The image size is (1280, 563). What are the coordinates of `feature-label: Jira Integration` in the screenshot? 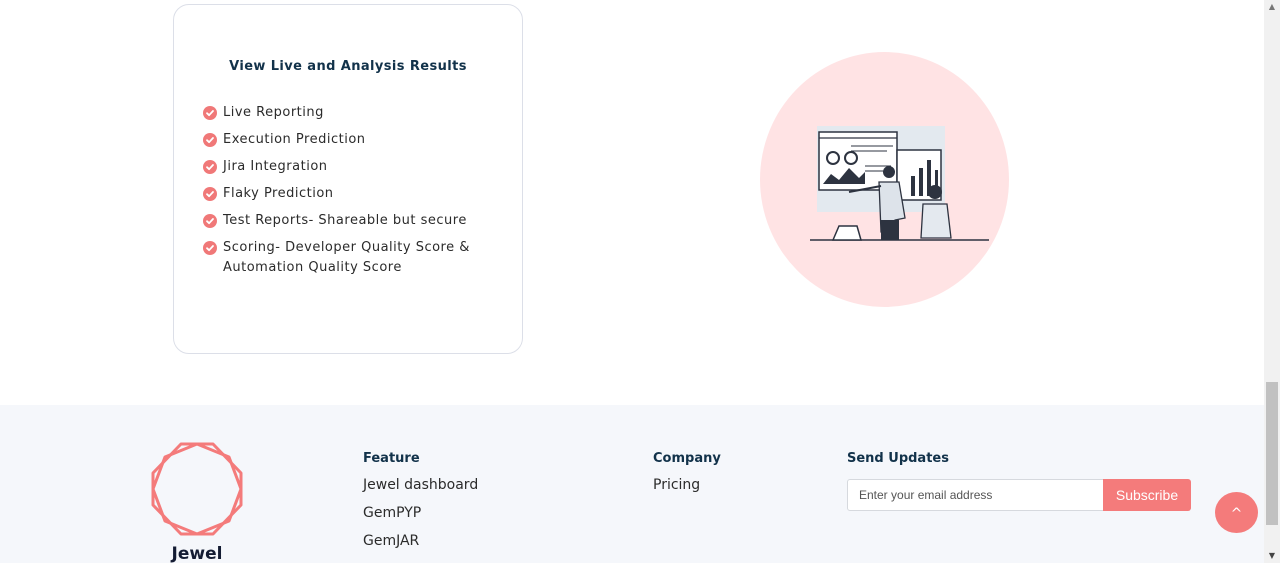 It's located at (275, 166).